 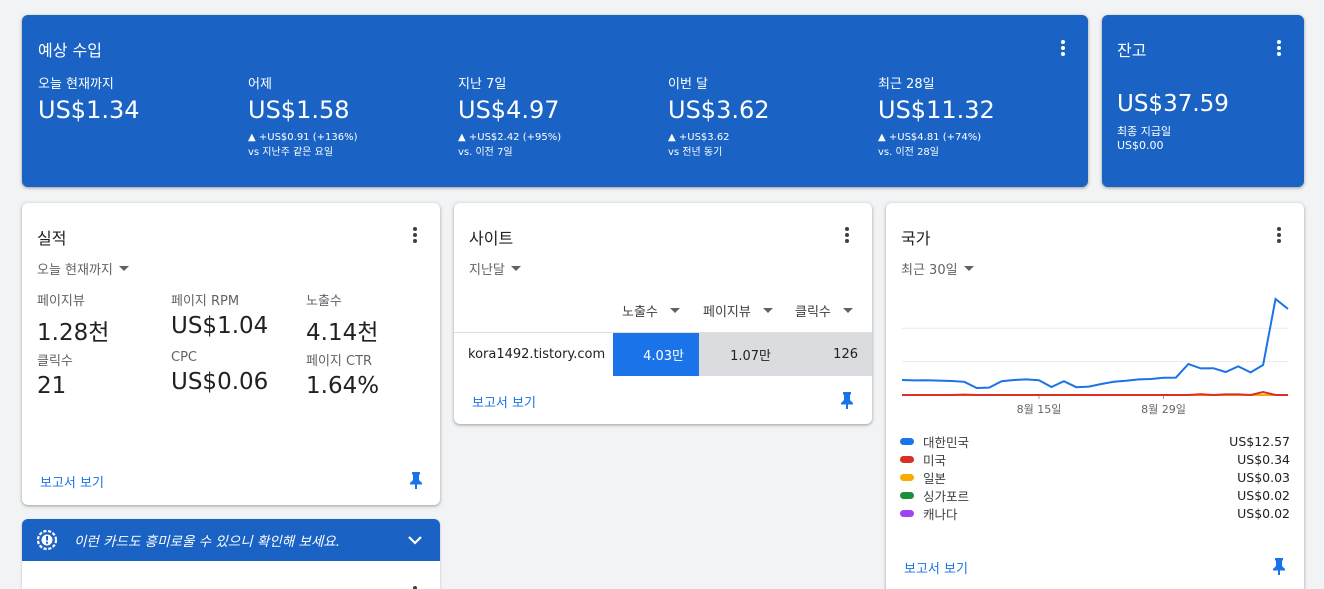 I want to click on column-label: 페이지뷰, so click(x=727, y=312).